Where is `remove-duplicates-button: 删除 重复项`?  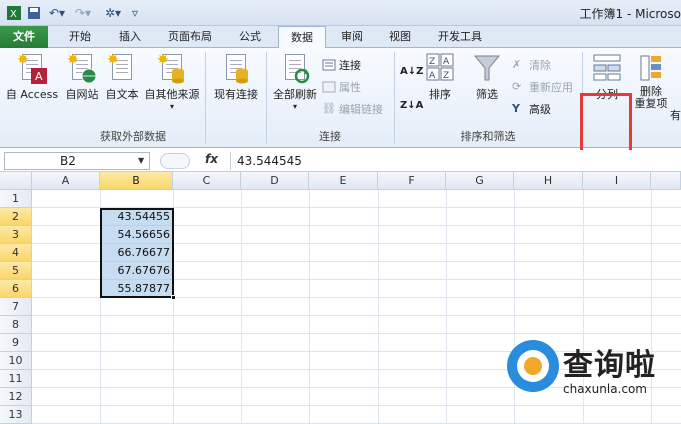
remove-duplicates-button: 删除 重复项 is located at coordinates (651, 81).